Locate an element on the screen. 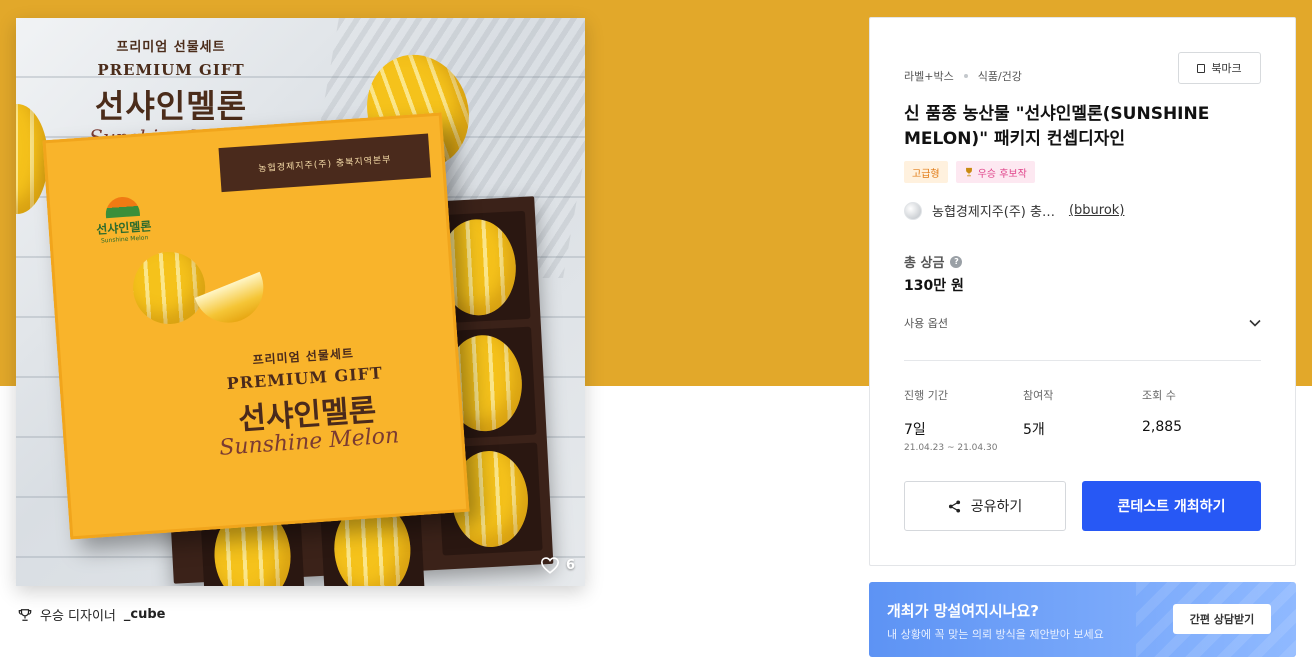 This screenshot has height=665, width=1312. bookmark-label: 북마크 is located at coordinates (1226, 68).